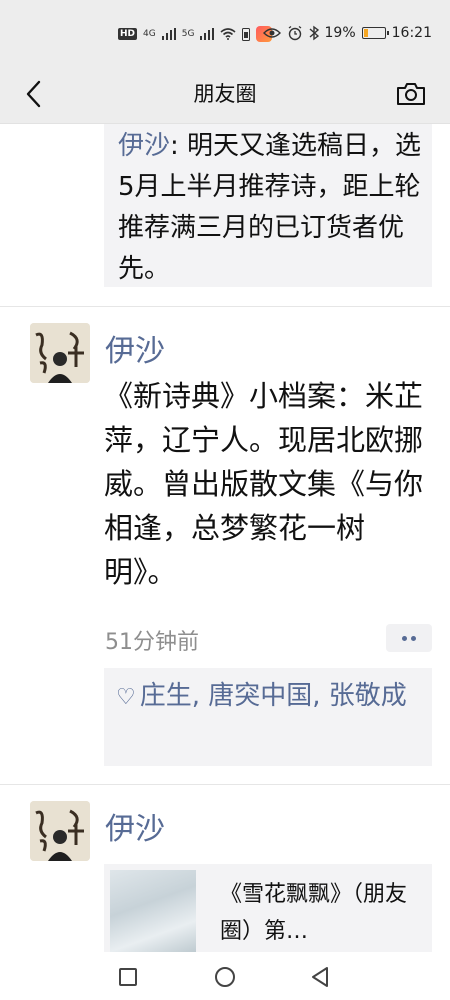  I want to click on heart-icon: ♡, so click(126, 697).